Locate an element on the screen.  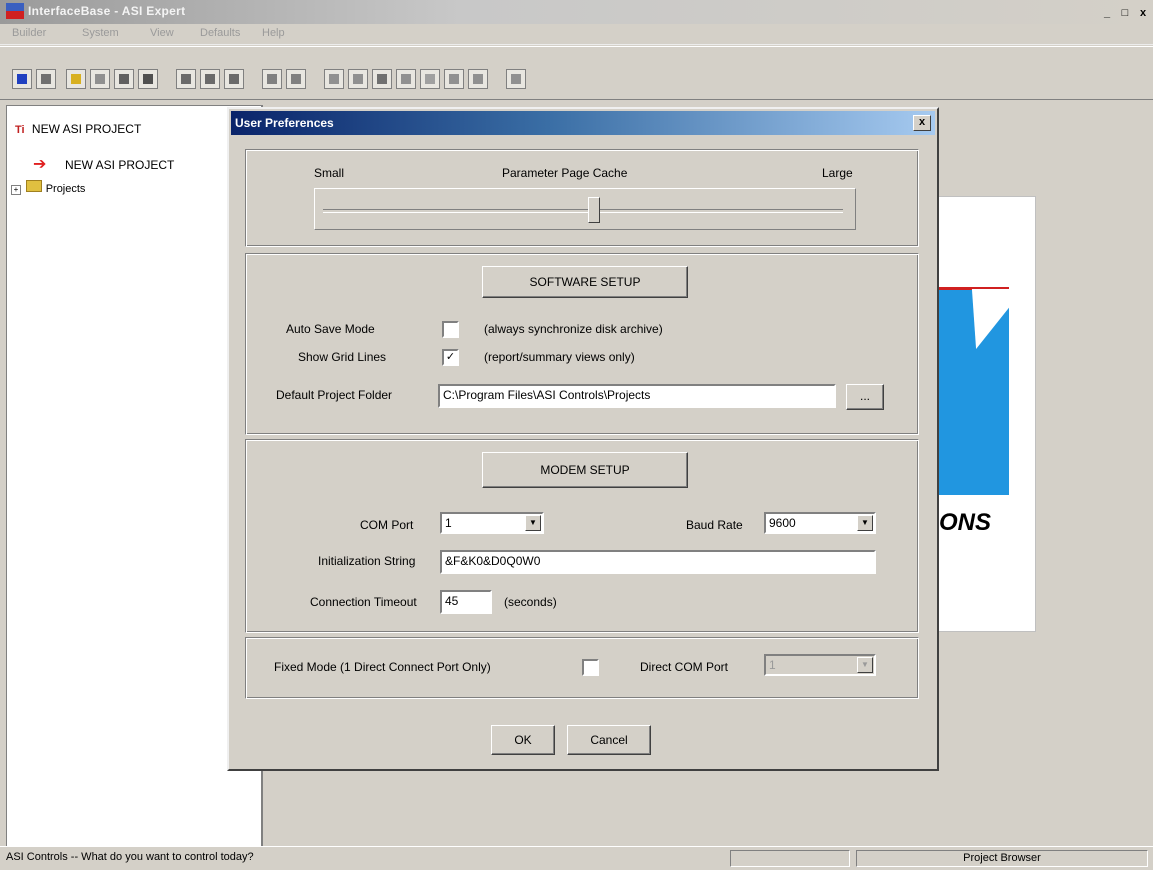
tree-current-project: ➔ NEW ASI PROJECT is located at coordinates (104, 164).